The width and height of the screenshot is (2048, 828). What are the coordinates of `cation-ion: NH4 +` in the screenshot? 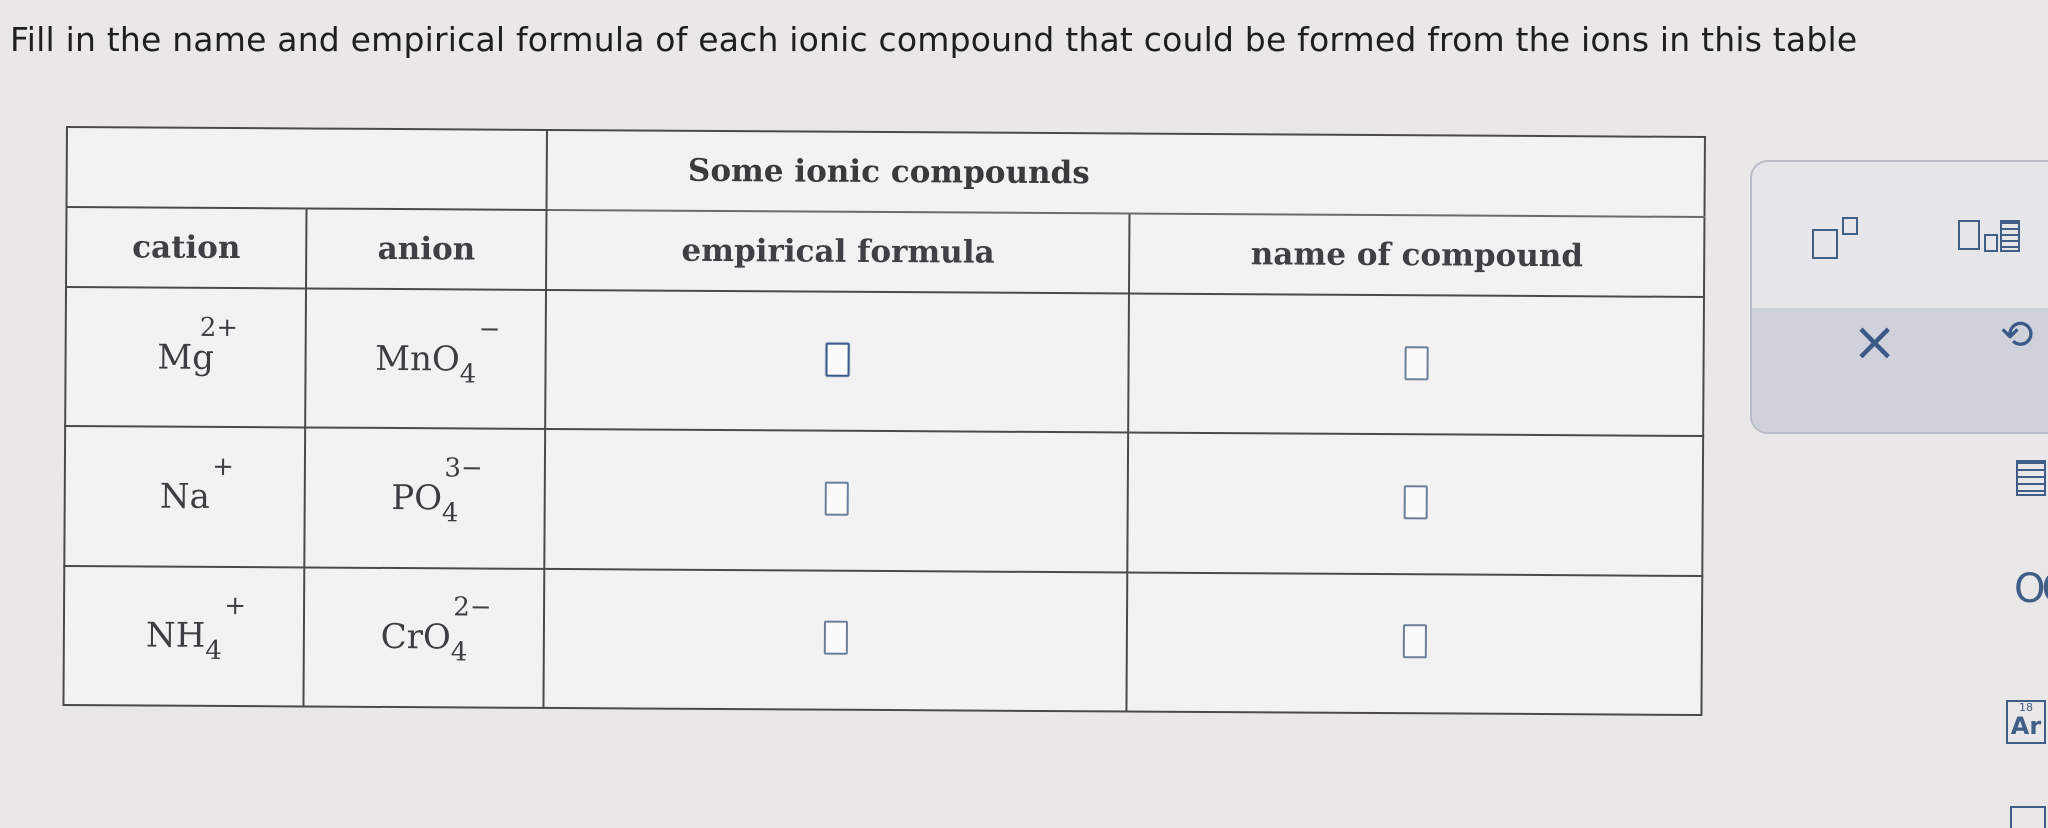 It's located at (196, 629).